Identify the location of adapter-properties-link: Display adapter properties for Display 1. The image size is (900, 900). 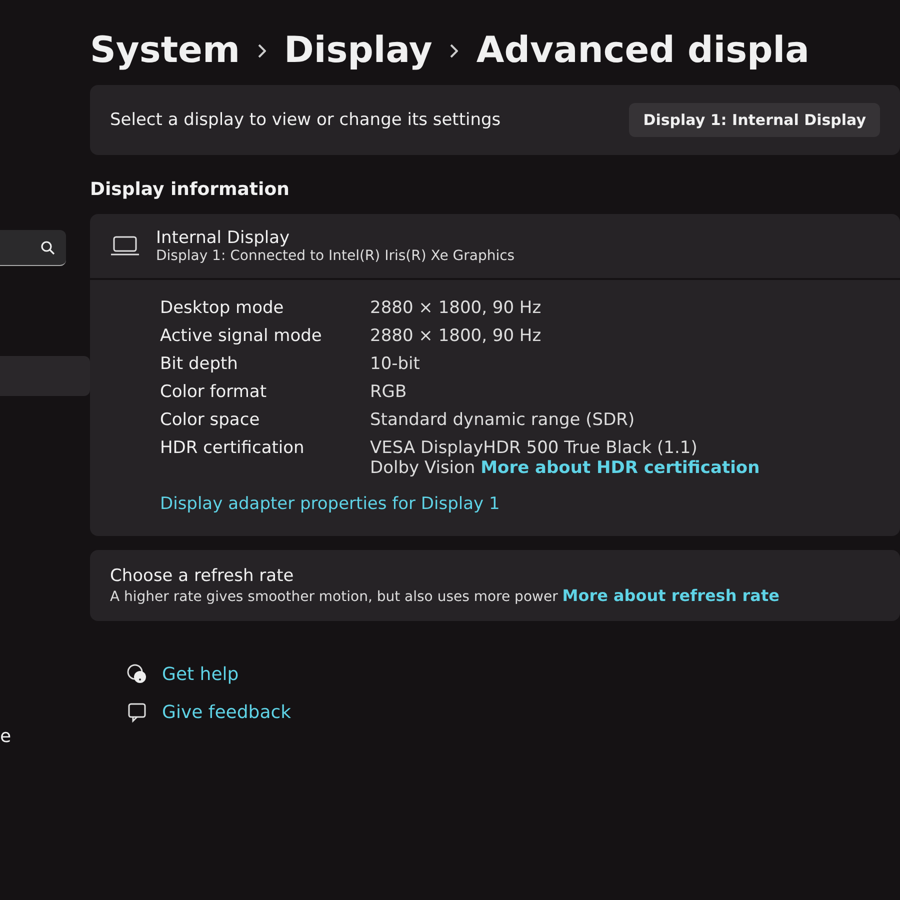
(330, 504).